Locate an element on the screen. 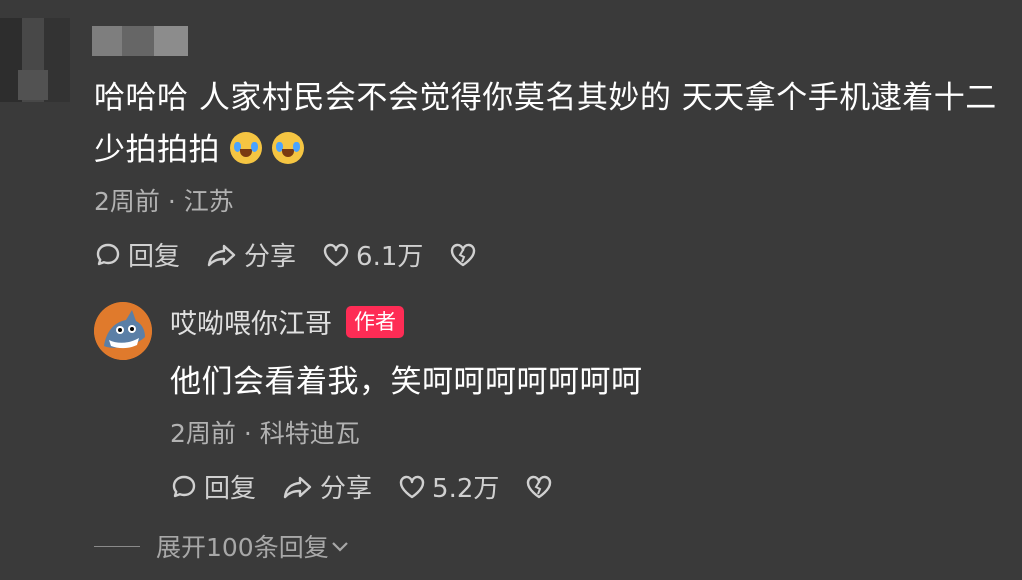 The image size is (1022, 580). comment-like-button: 6.1万 is located at coordinates (372, 254).